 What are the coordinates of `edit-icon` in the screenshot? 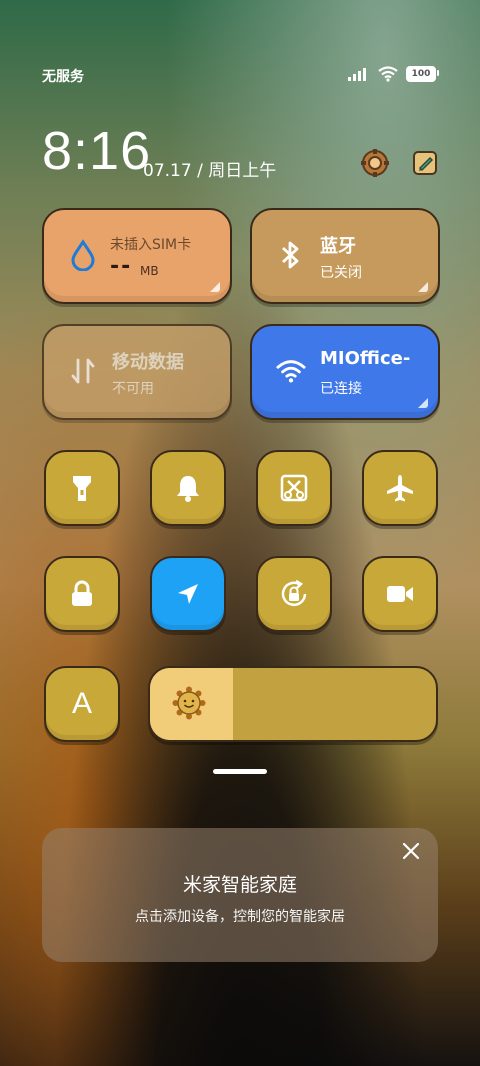 It's located at (425, 163).